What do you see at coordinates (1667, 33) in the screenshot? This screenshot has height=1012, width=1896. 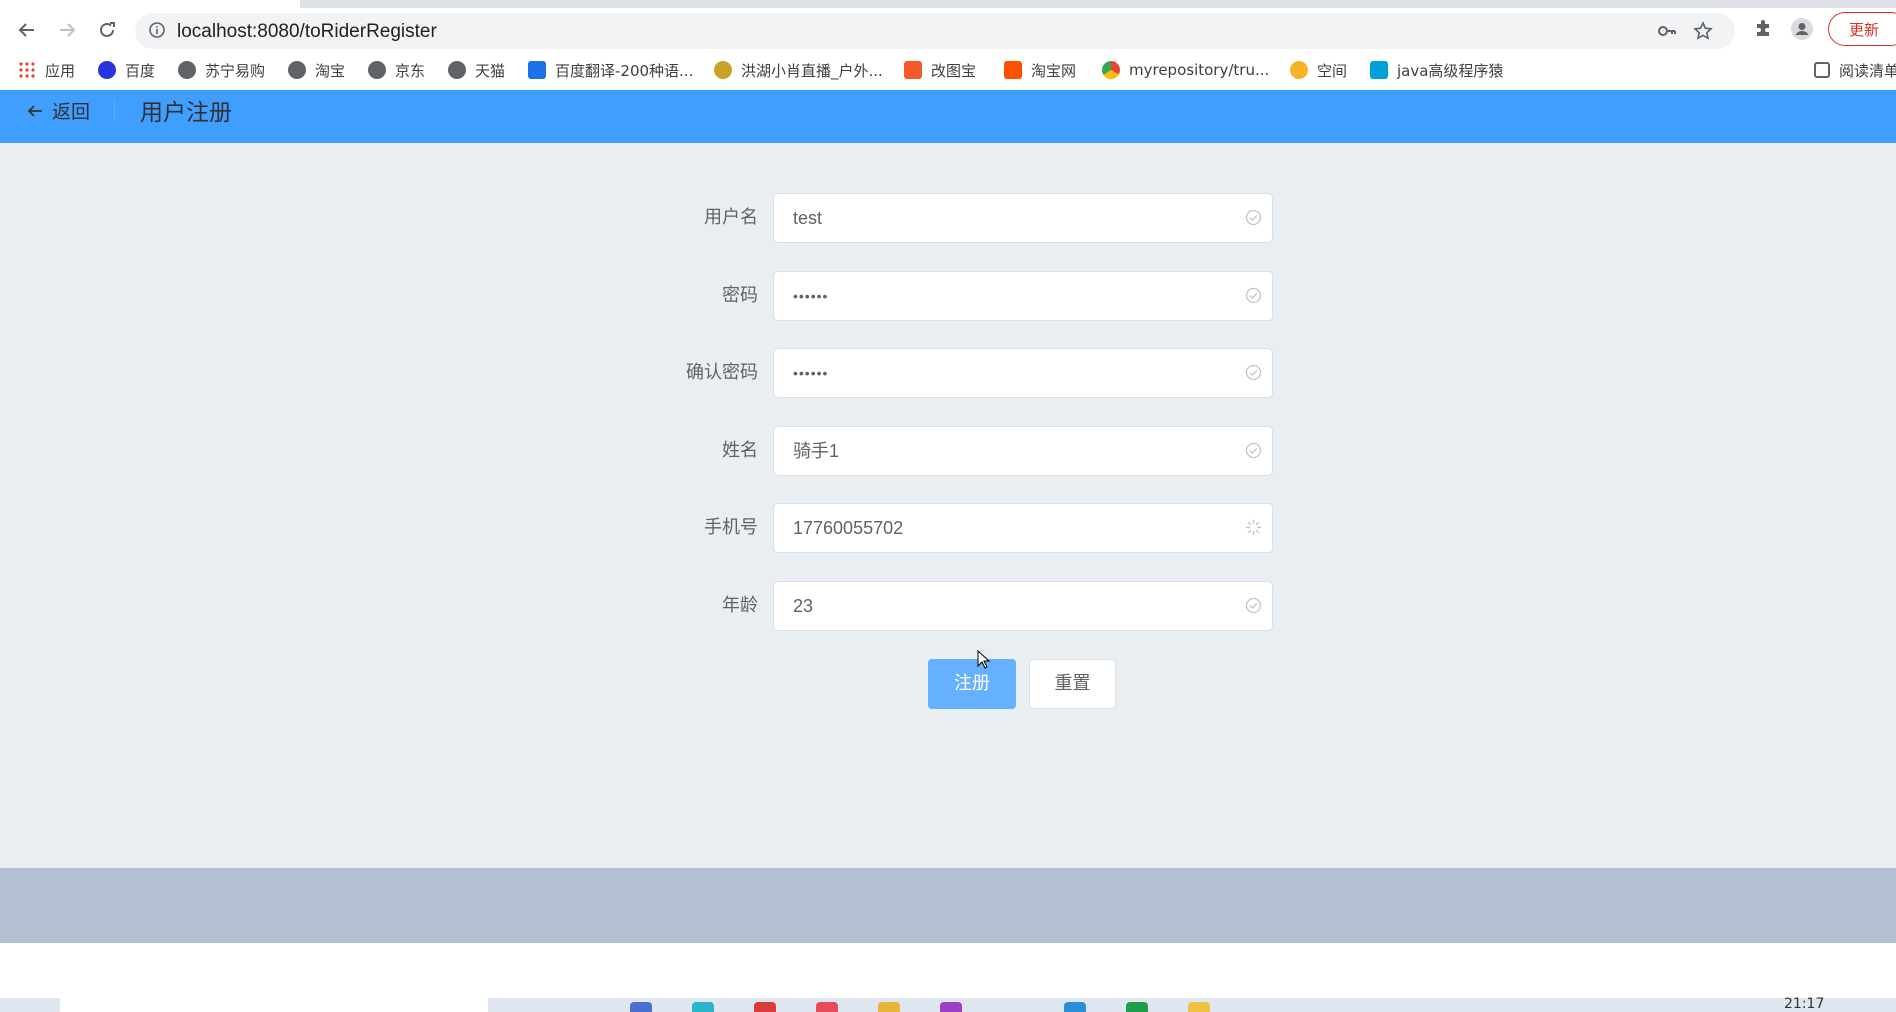 I see `key-icon` at bounding box center [1667, 33].